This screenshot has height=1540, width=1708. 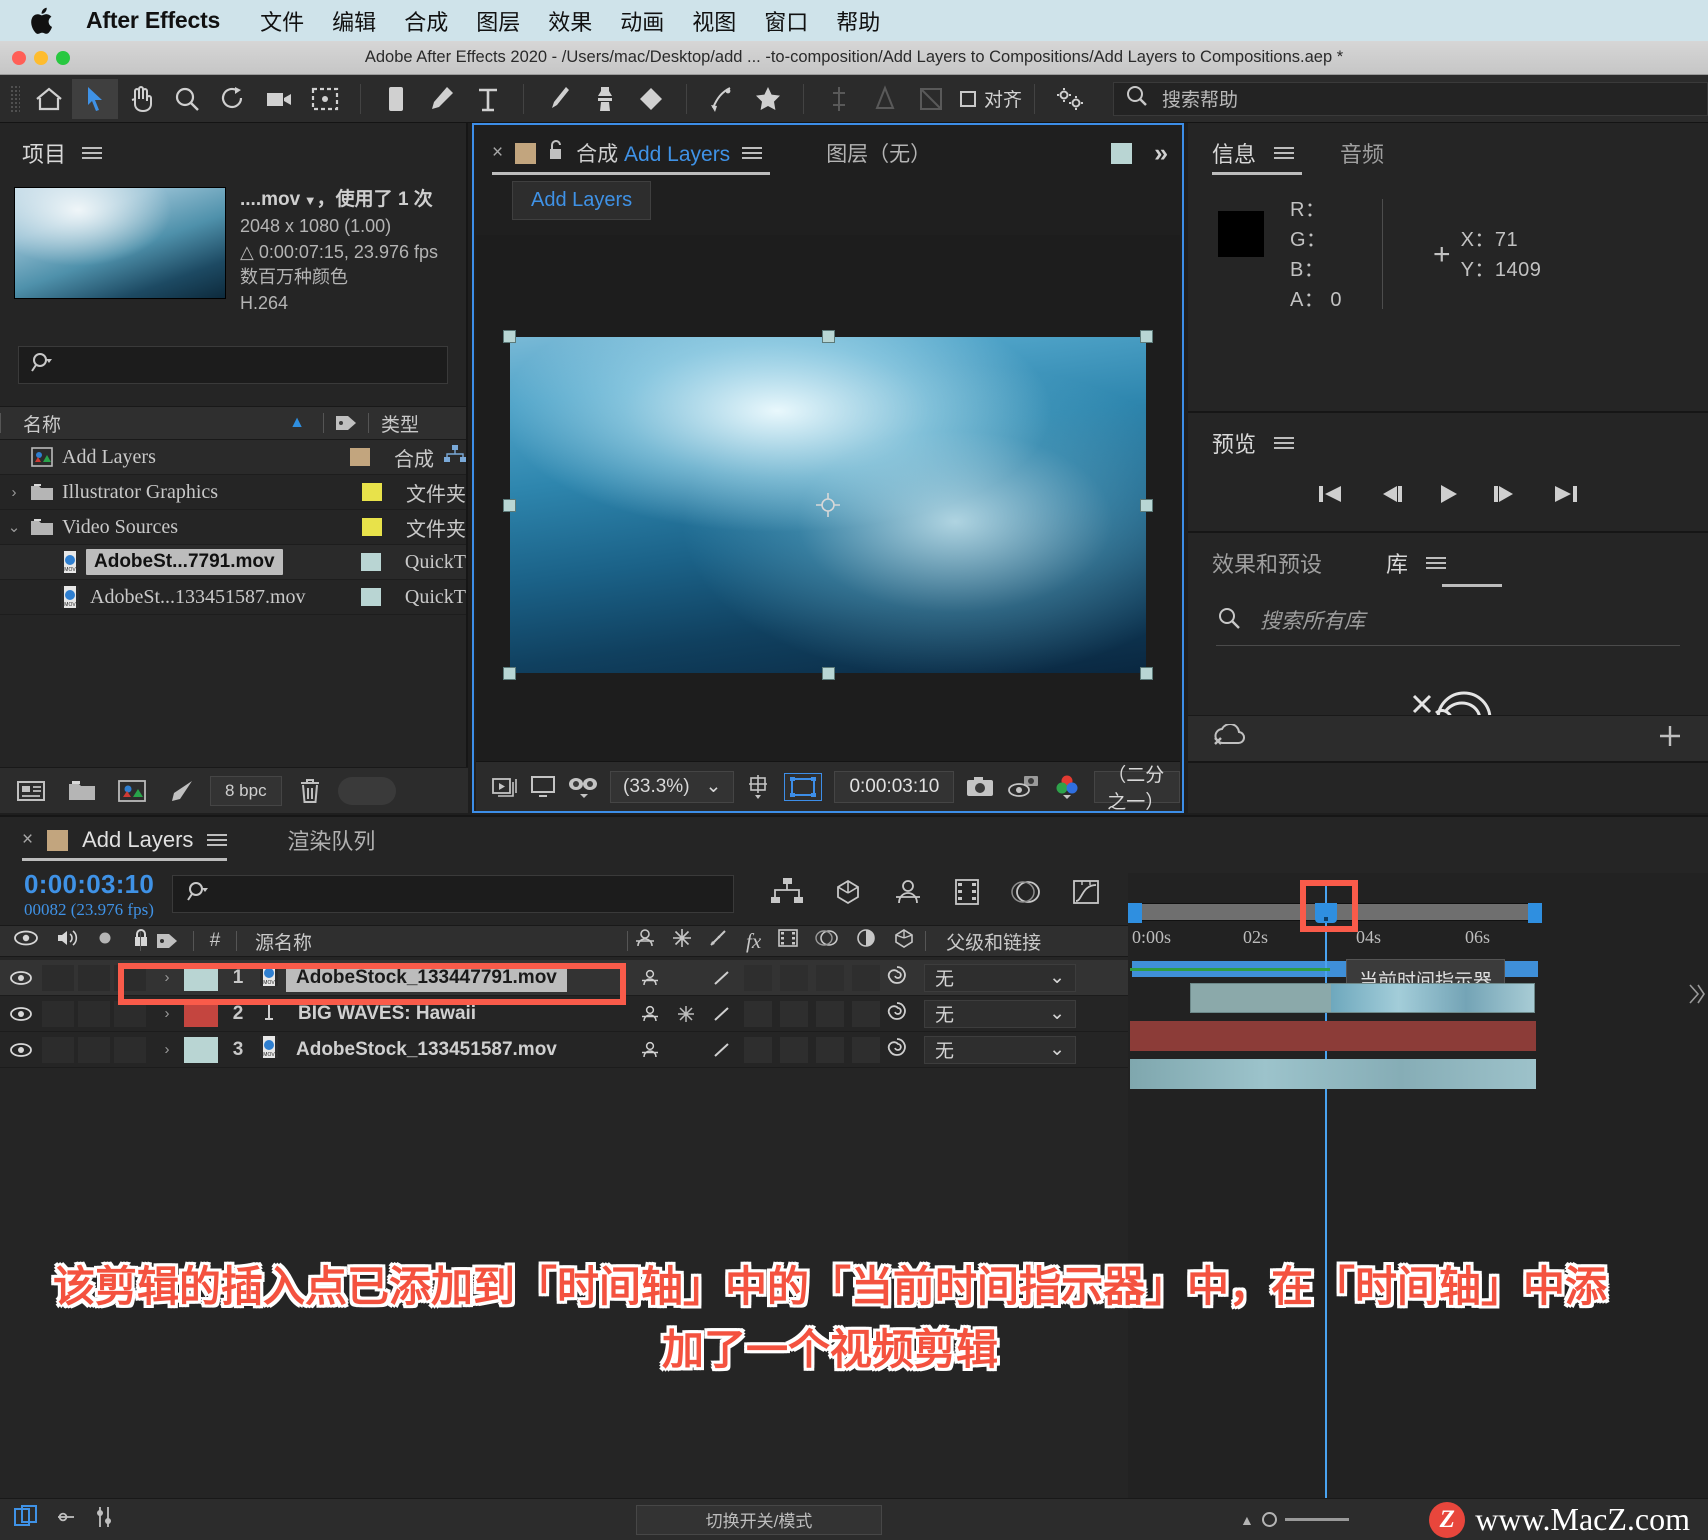 What do you see at coordinates (27, 840) in the screenshot?
I see `close-timeline-tab-icon: ×` at bounding box center [27, 840].